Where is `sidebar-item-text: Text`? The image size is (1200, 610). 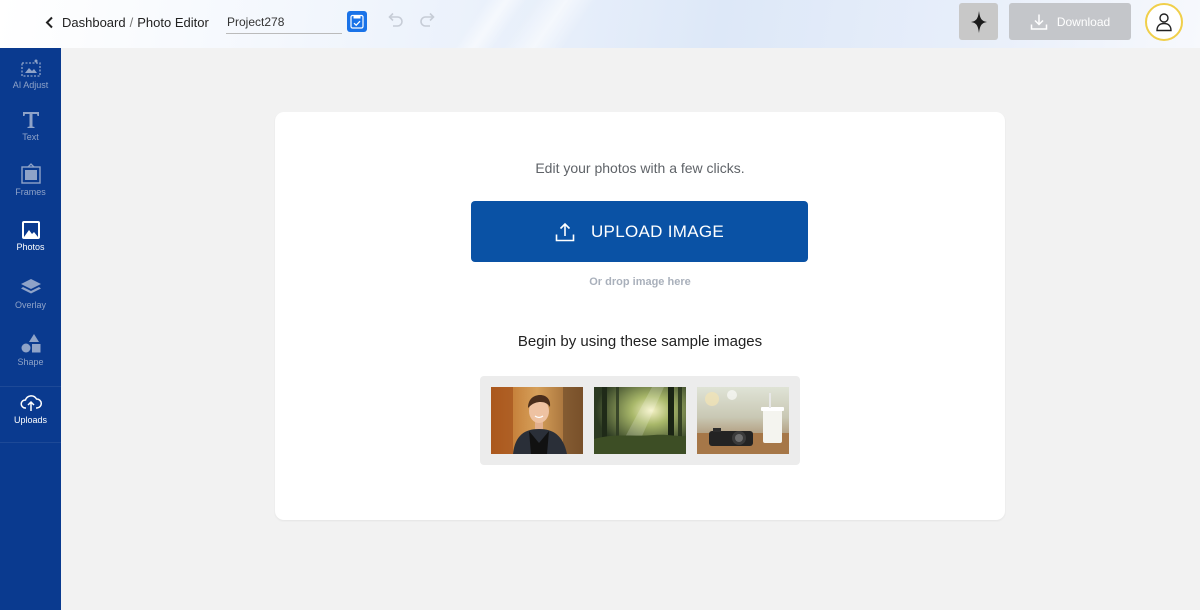
sidebar-item-text: Text is located at coordinates (30, 126).